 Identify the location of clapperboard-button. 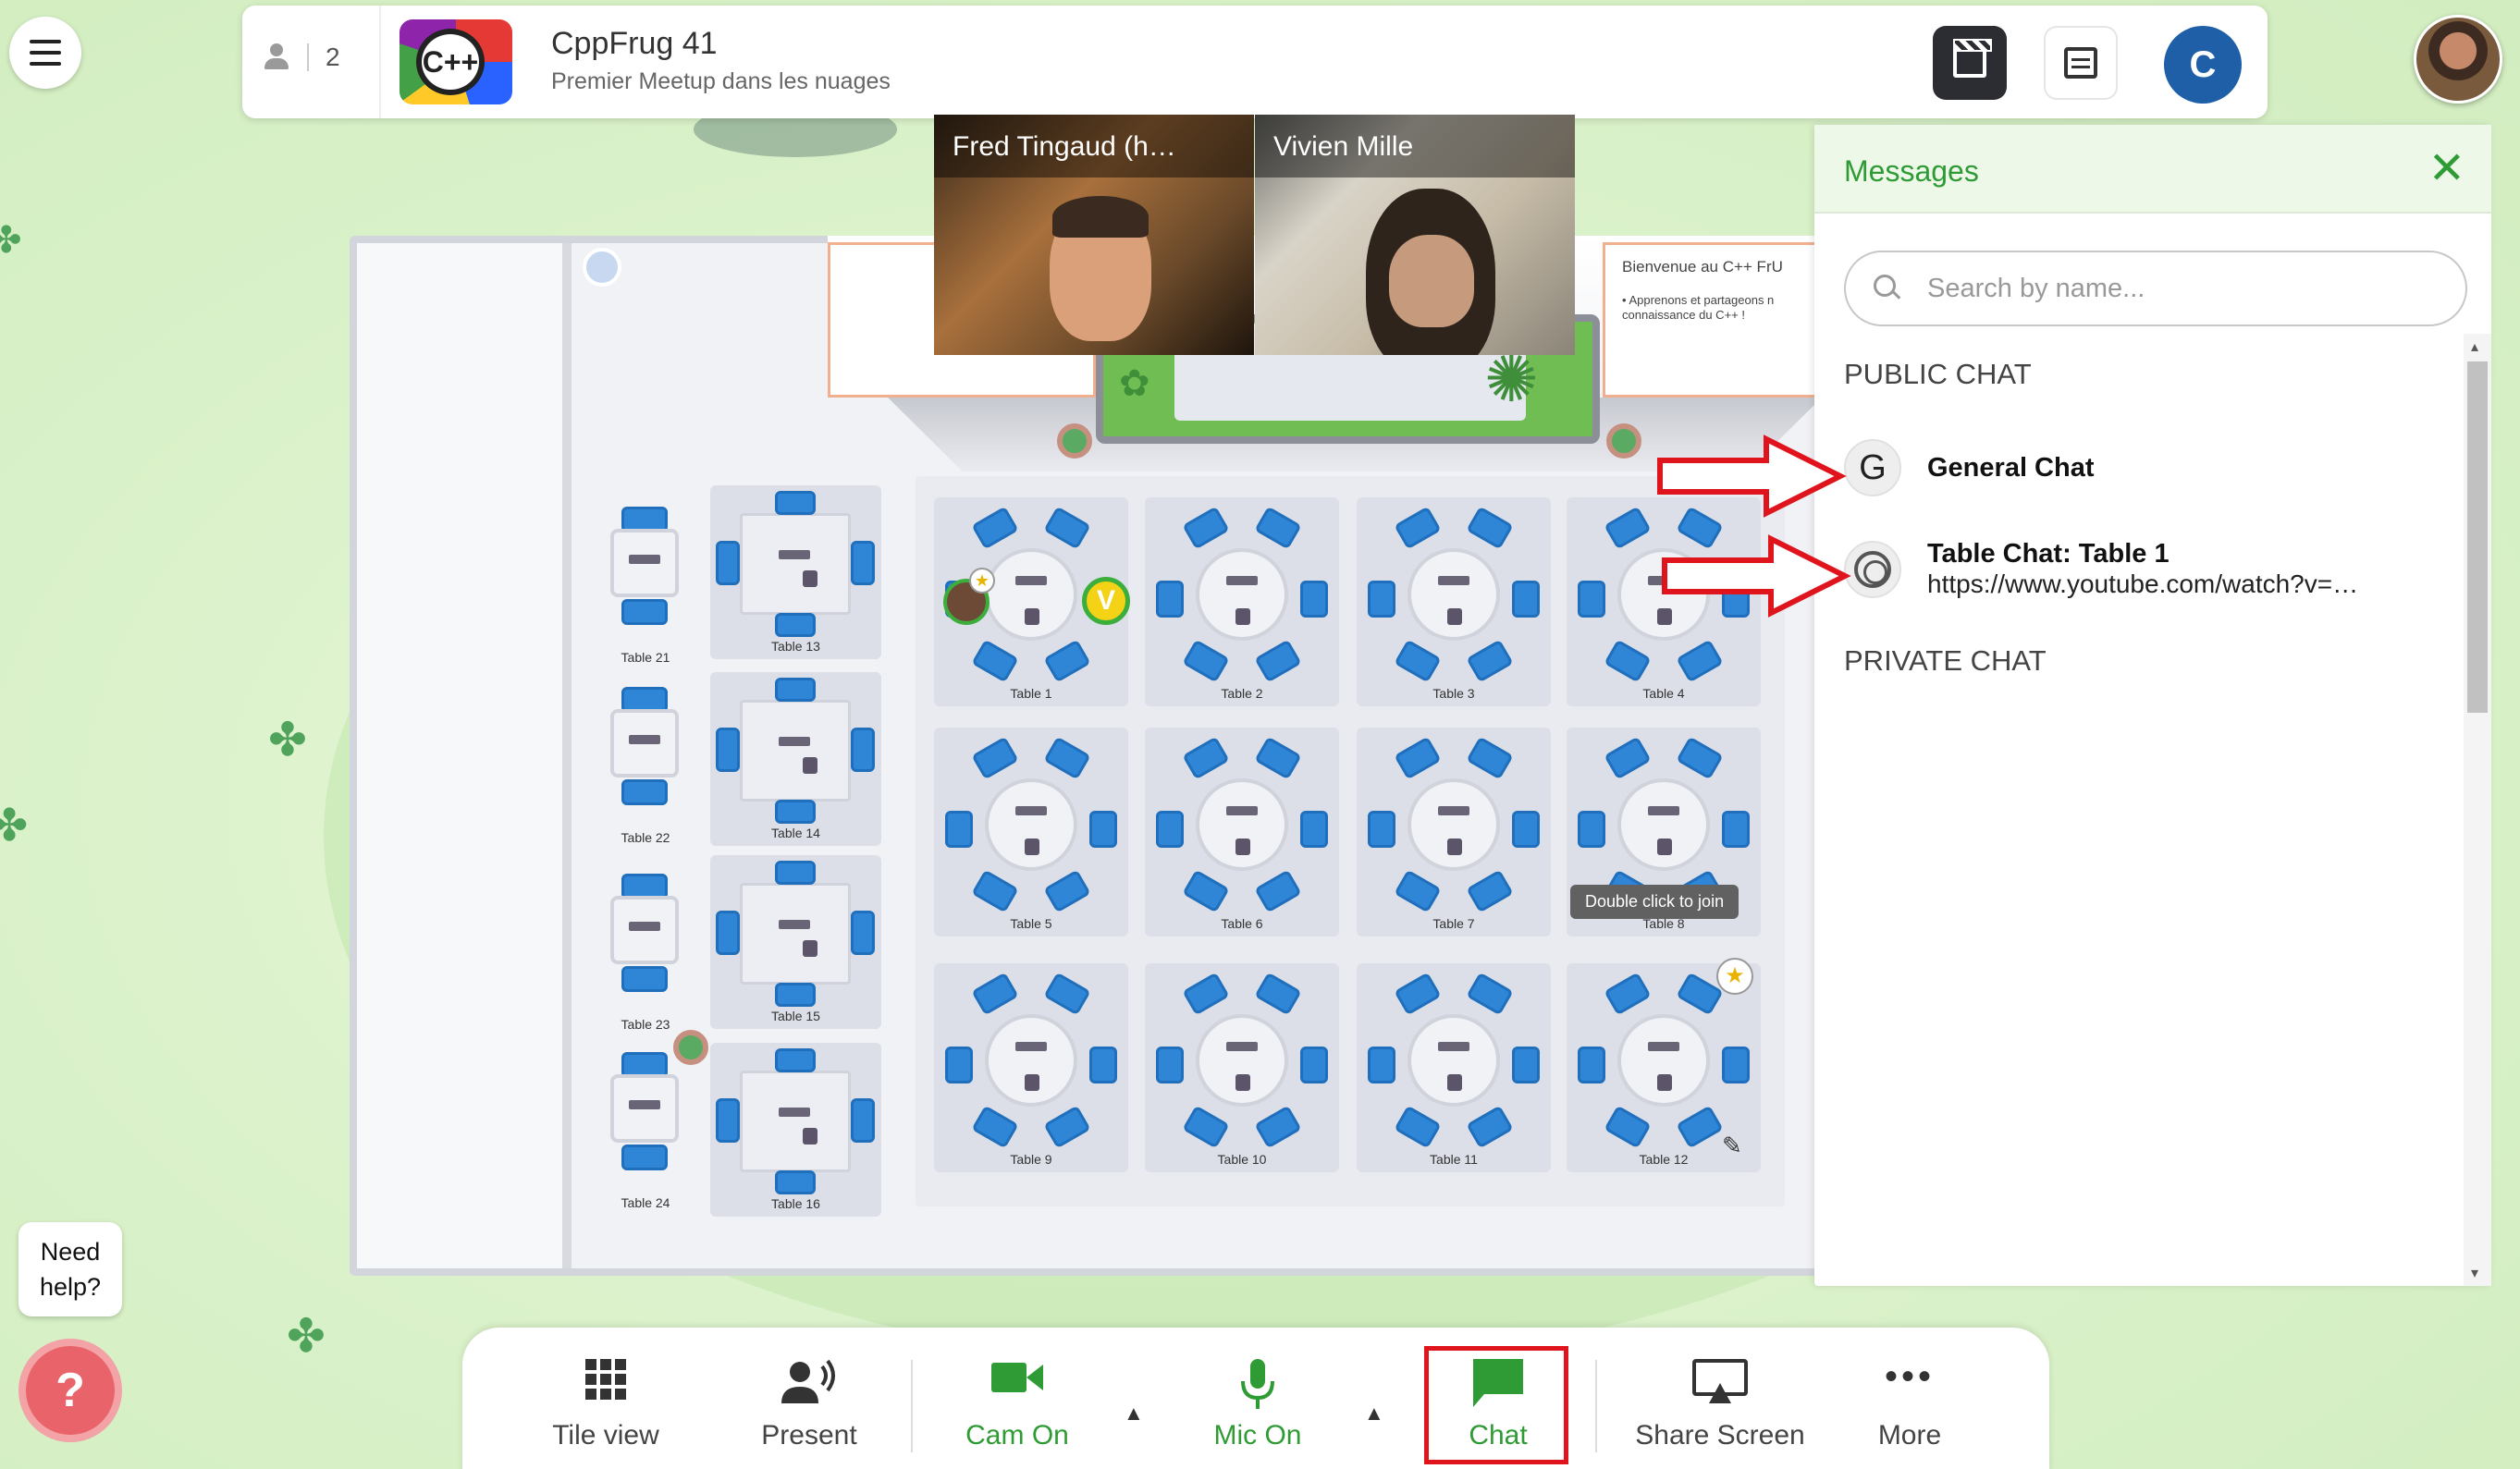
(1970, 63).